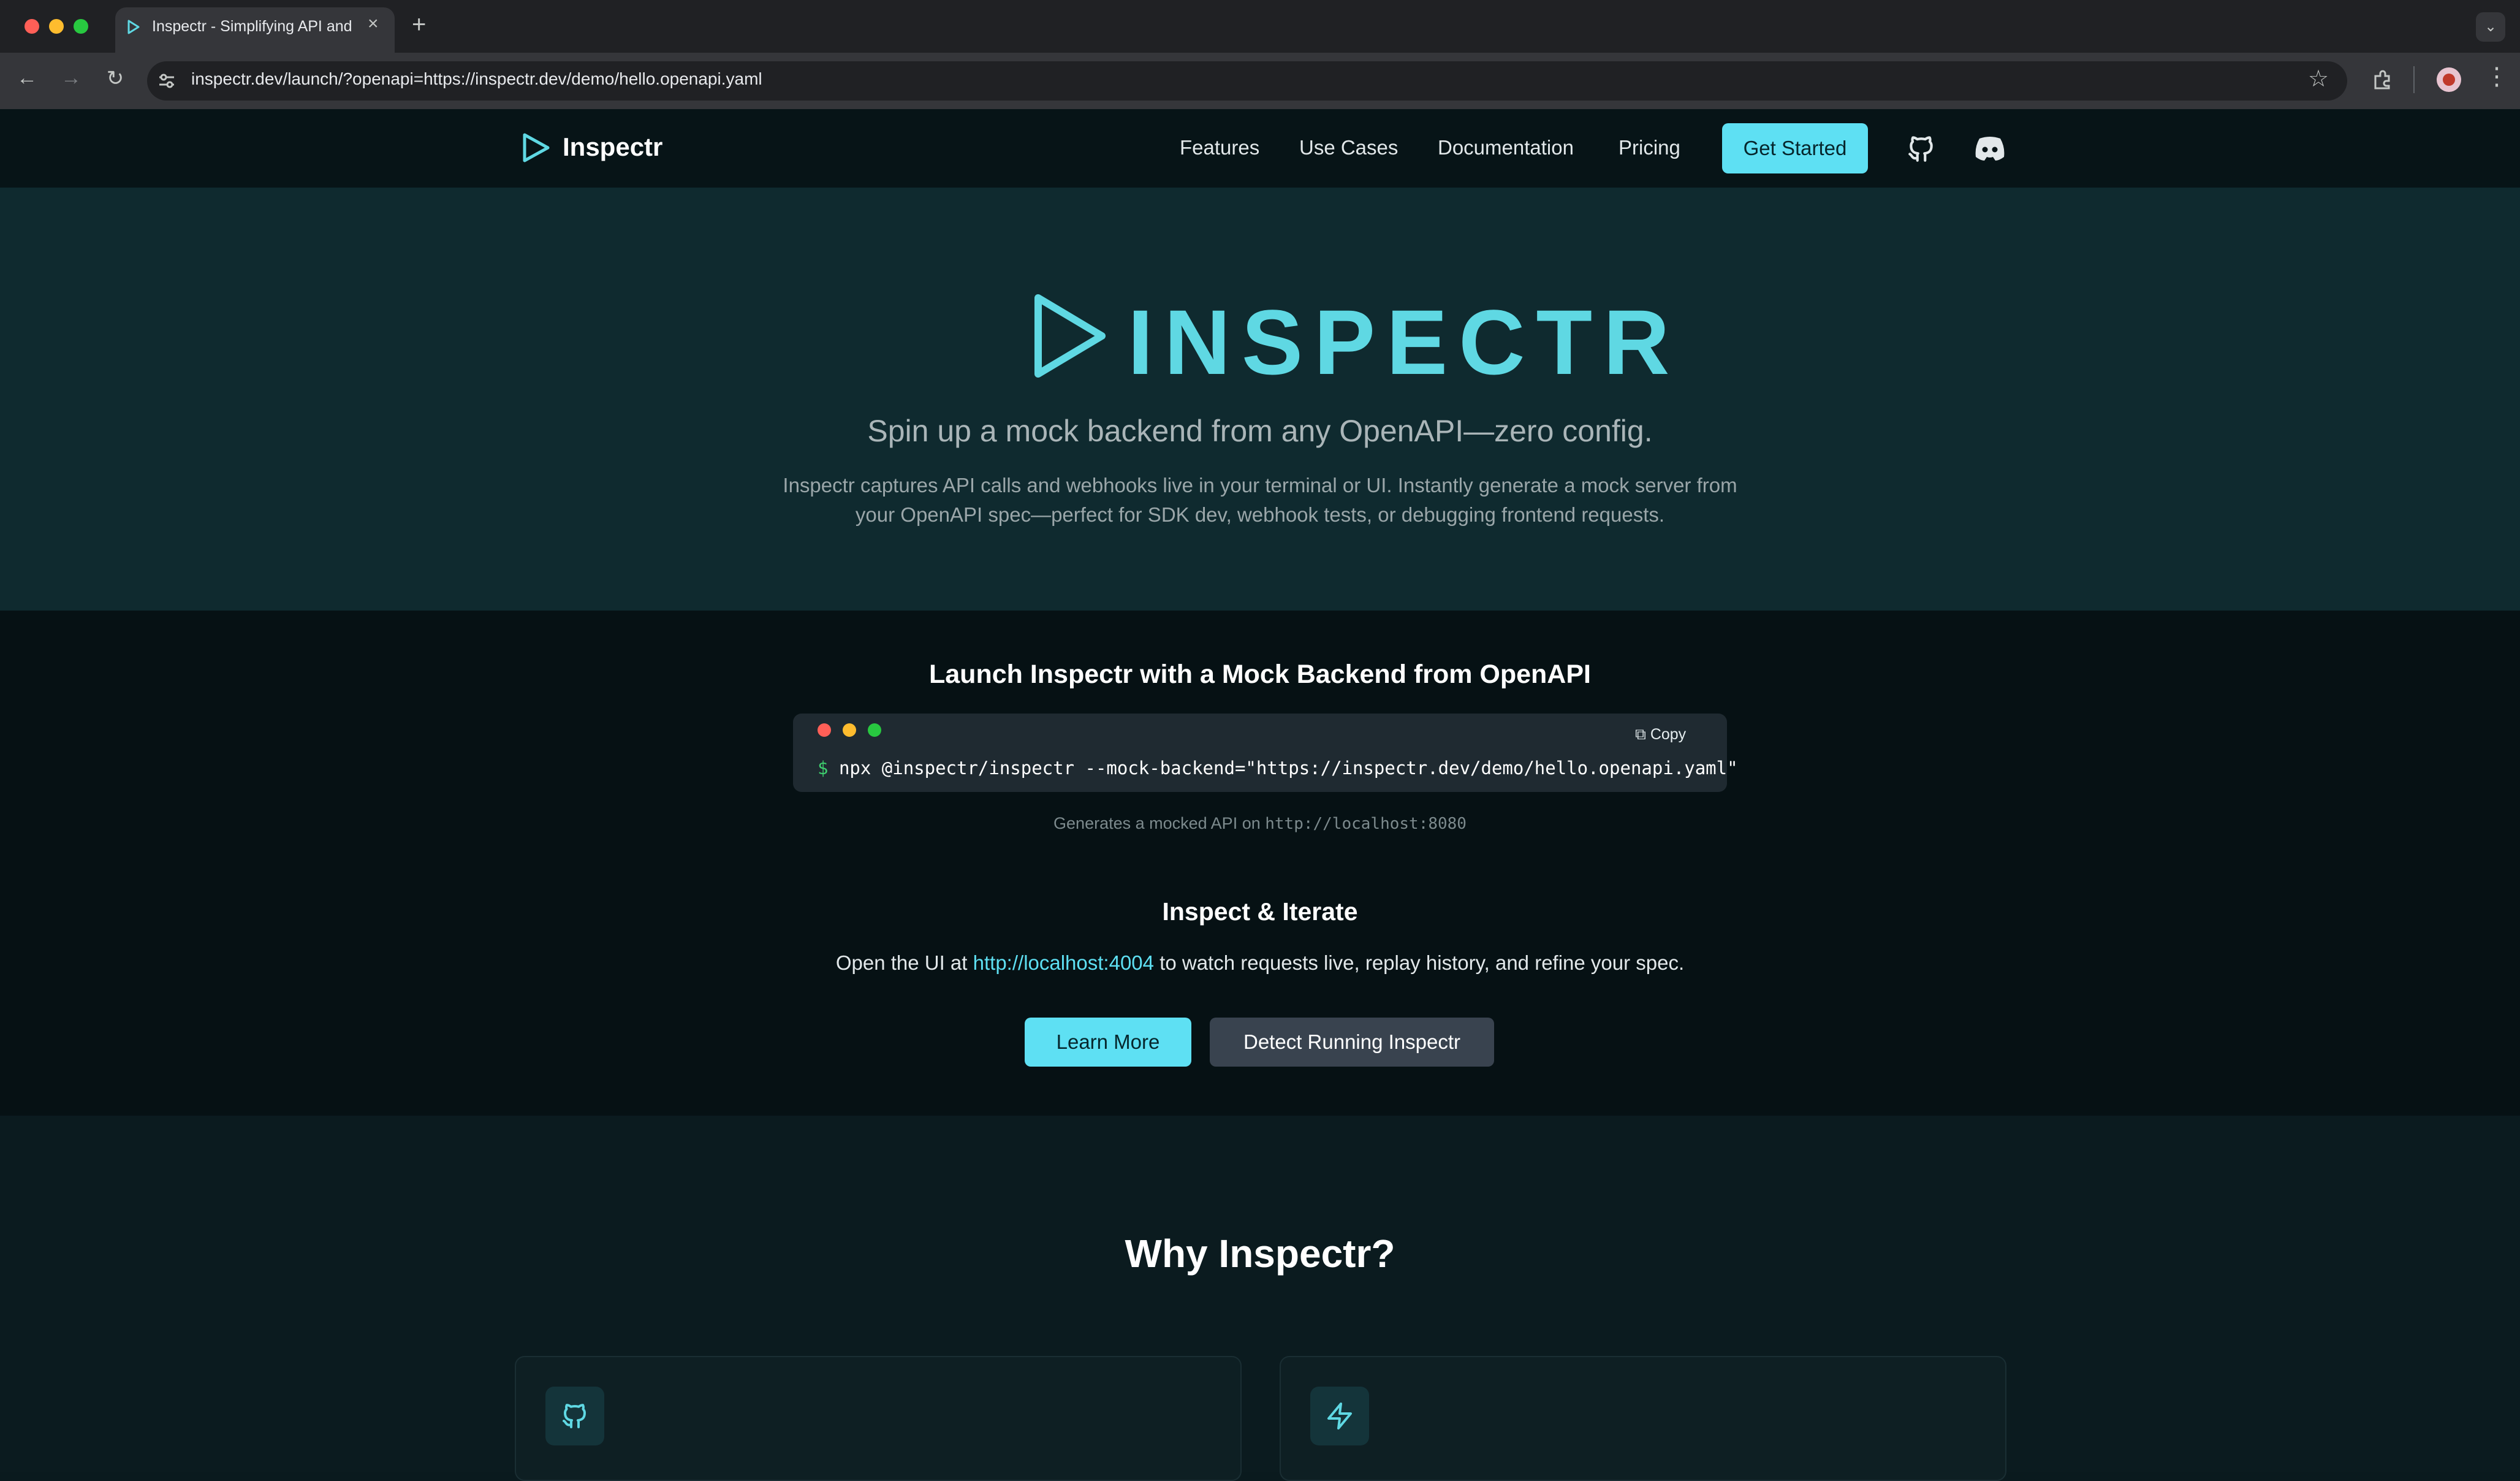 This screenshot has width=2520, height=1481. Describe the element at coordinates (823, 768) in the screenshot. I see `command-prompt: $` at that location.